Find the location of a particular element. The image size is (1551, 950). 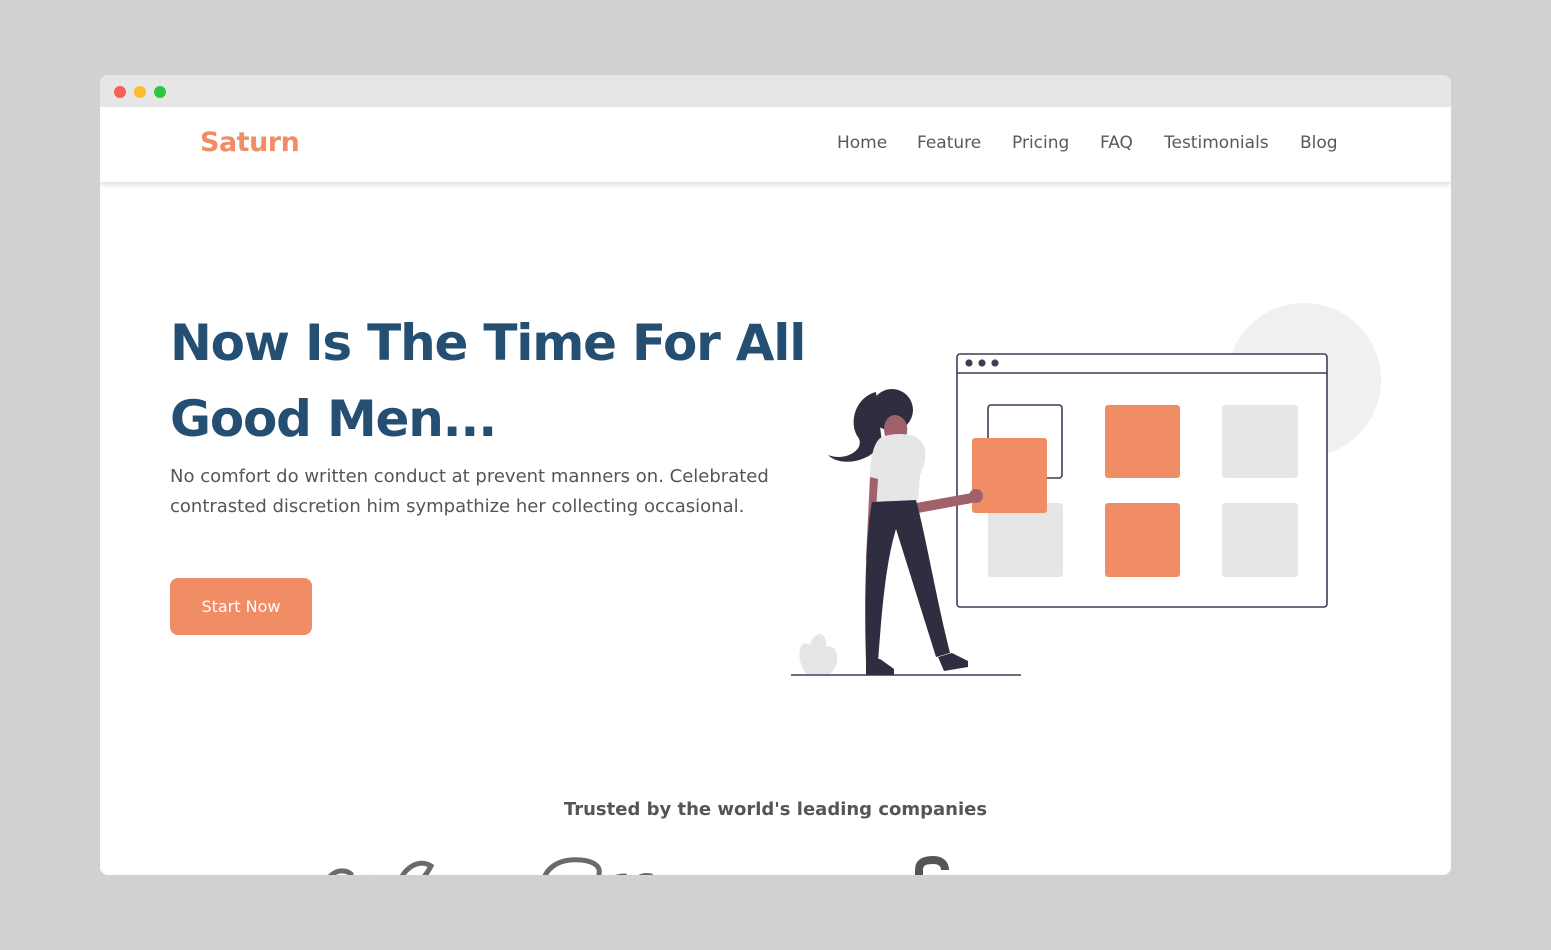

nav-link-faq: FAQ is located at coordinates (1116, 143).